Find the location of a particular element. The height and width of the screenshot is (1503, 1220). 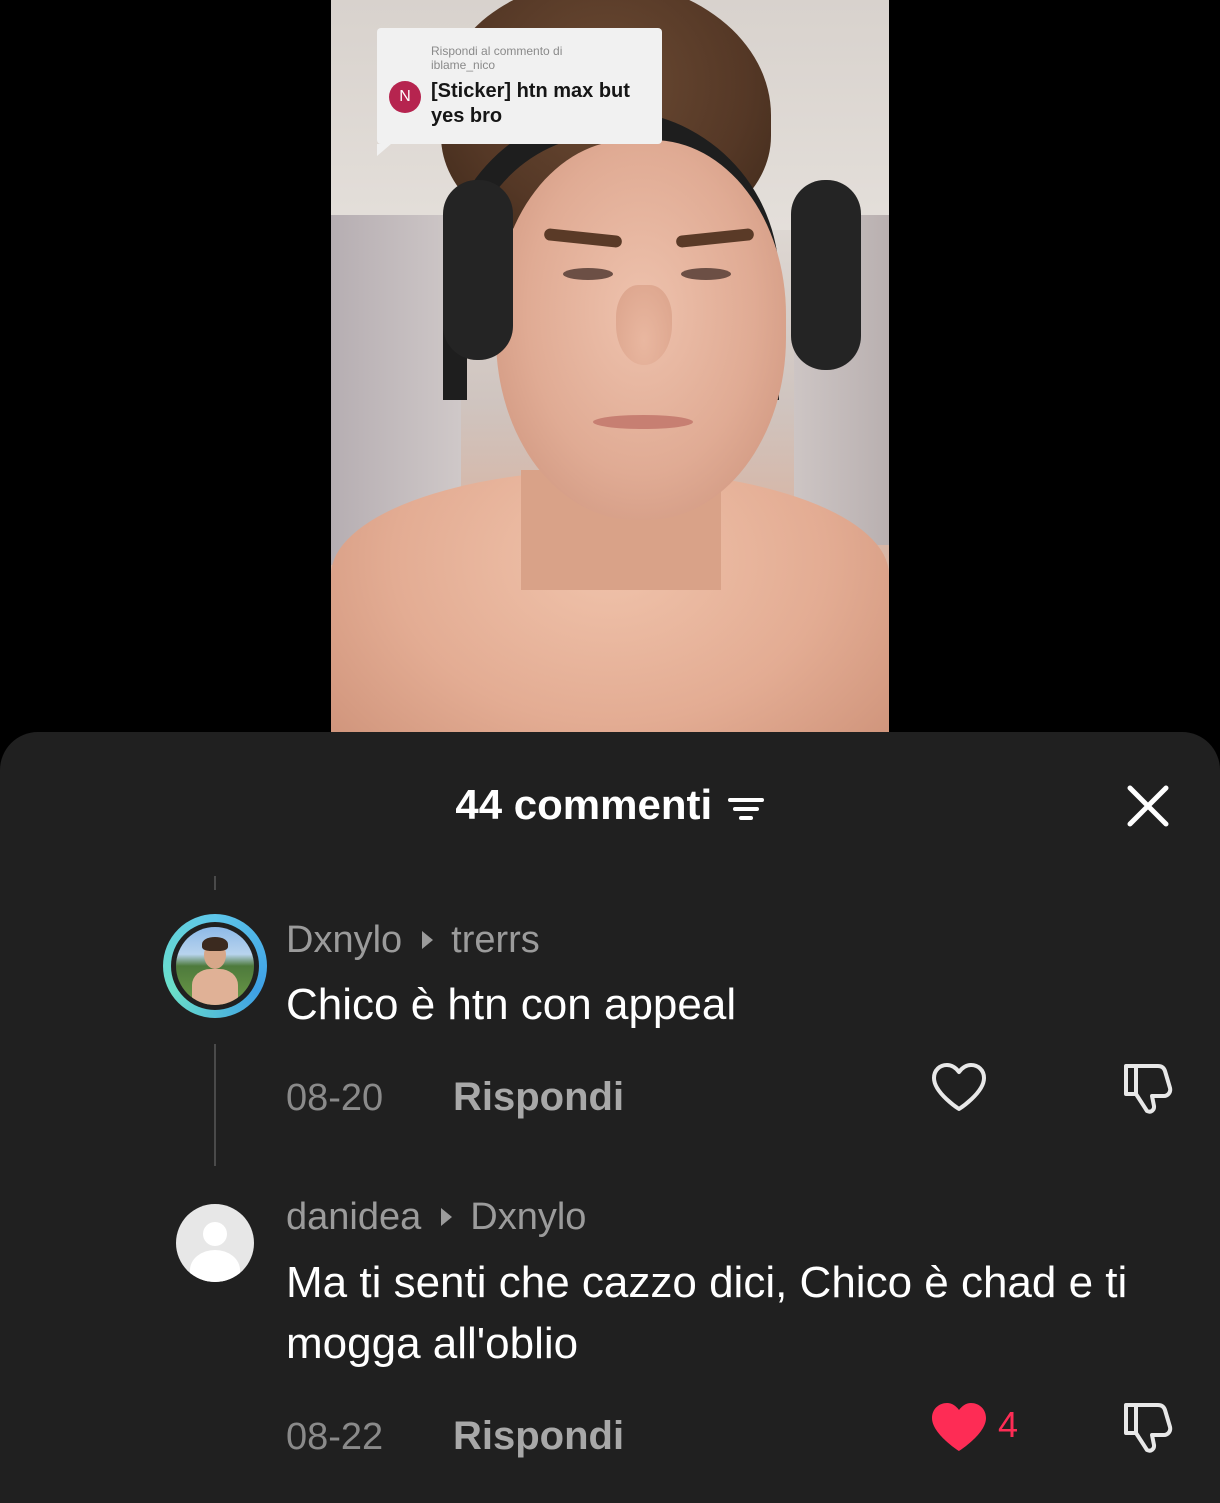

comment-date: 08-20 is located at coordinates (335, 1098).